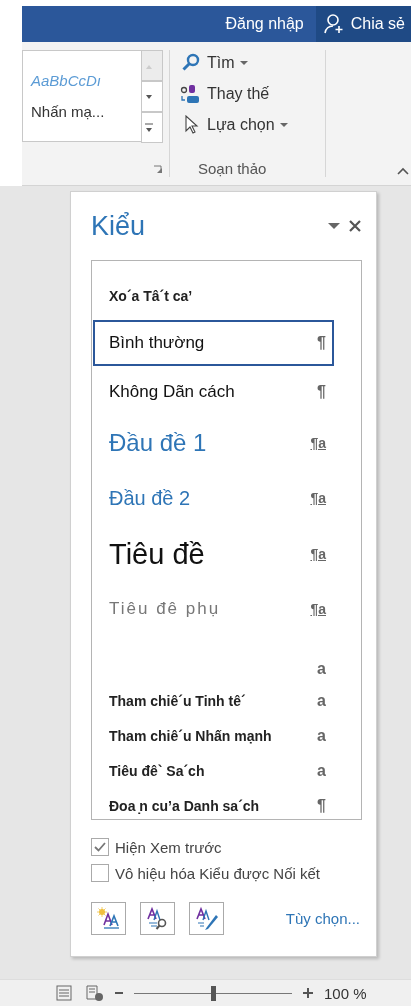 This screenshot has height=1006, width=411. I want to click on new-style-button, so click(108, 918).